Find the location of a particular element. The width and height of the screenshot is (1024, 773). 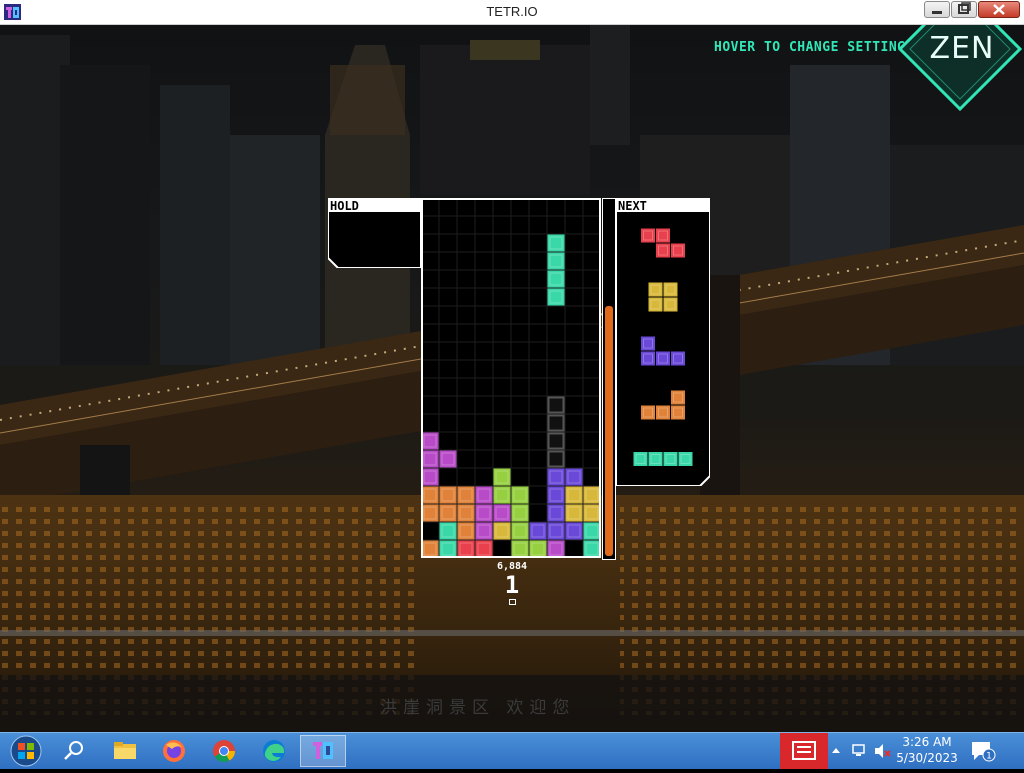

firefox-button is located at coordinates (174, 751).